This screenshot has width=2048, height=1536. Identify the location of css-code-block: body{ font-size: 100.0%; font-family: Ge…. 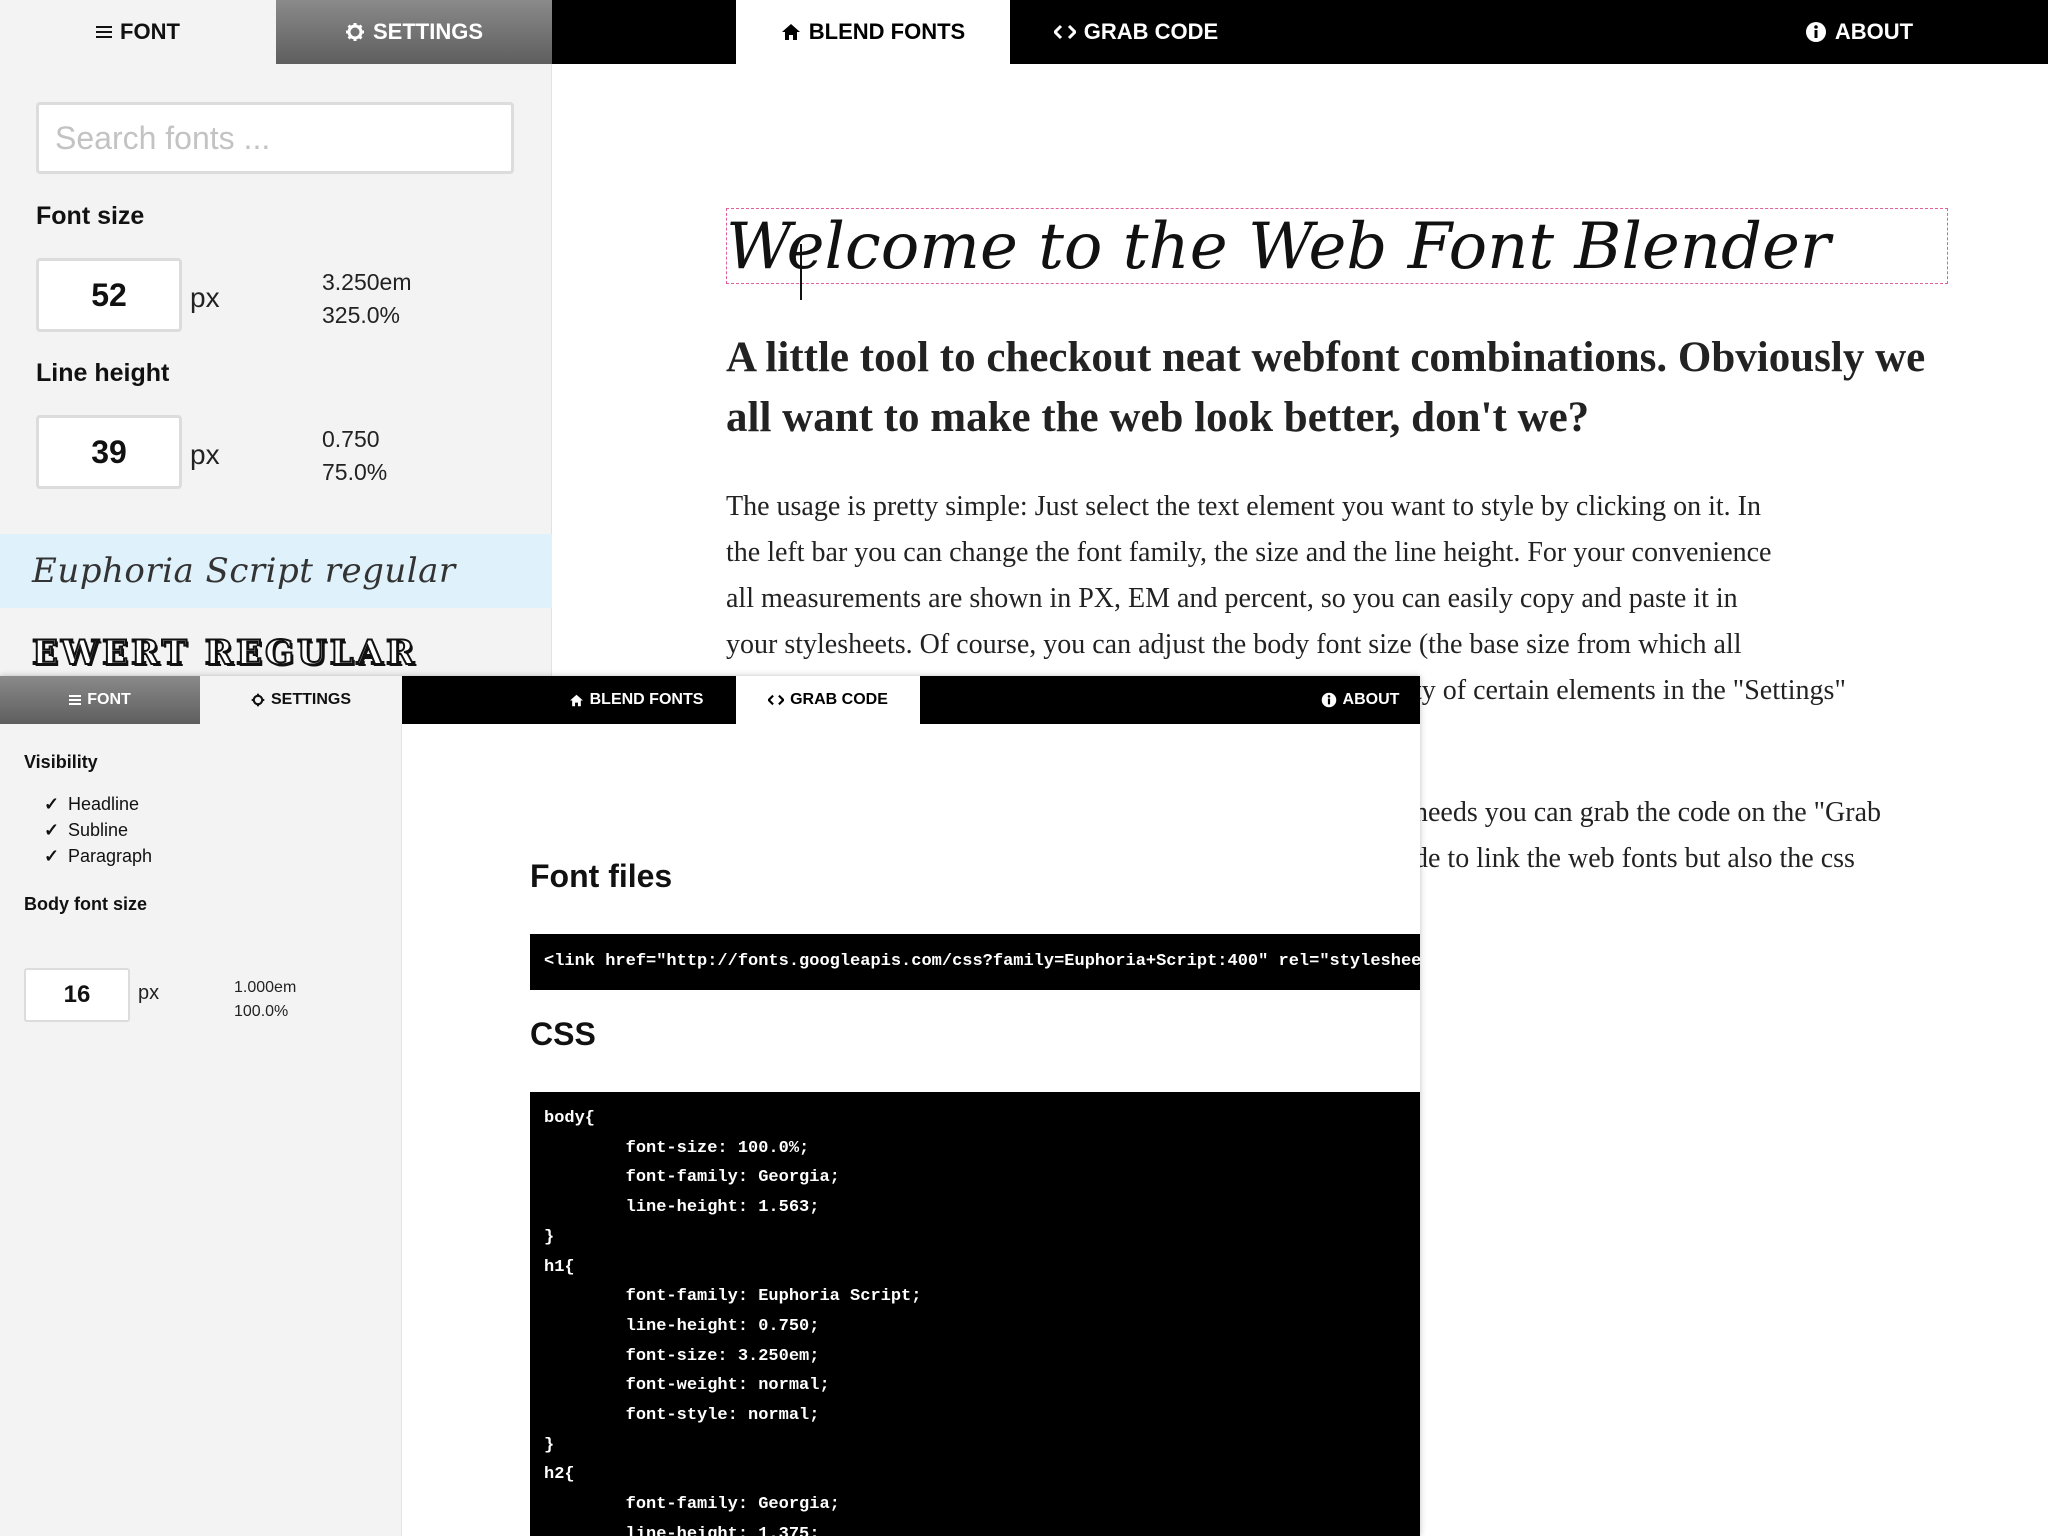
(975, 1314).